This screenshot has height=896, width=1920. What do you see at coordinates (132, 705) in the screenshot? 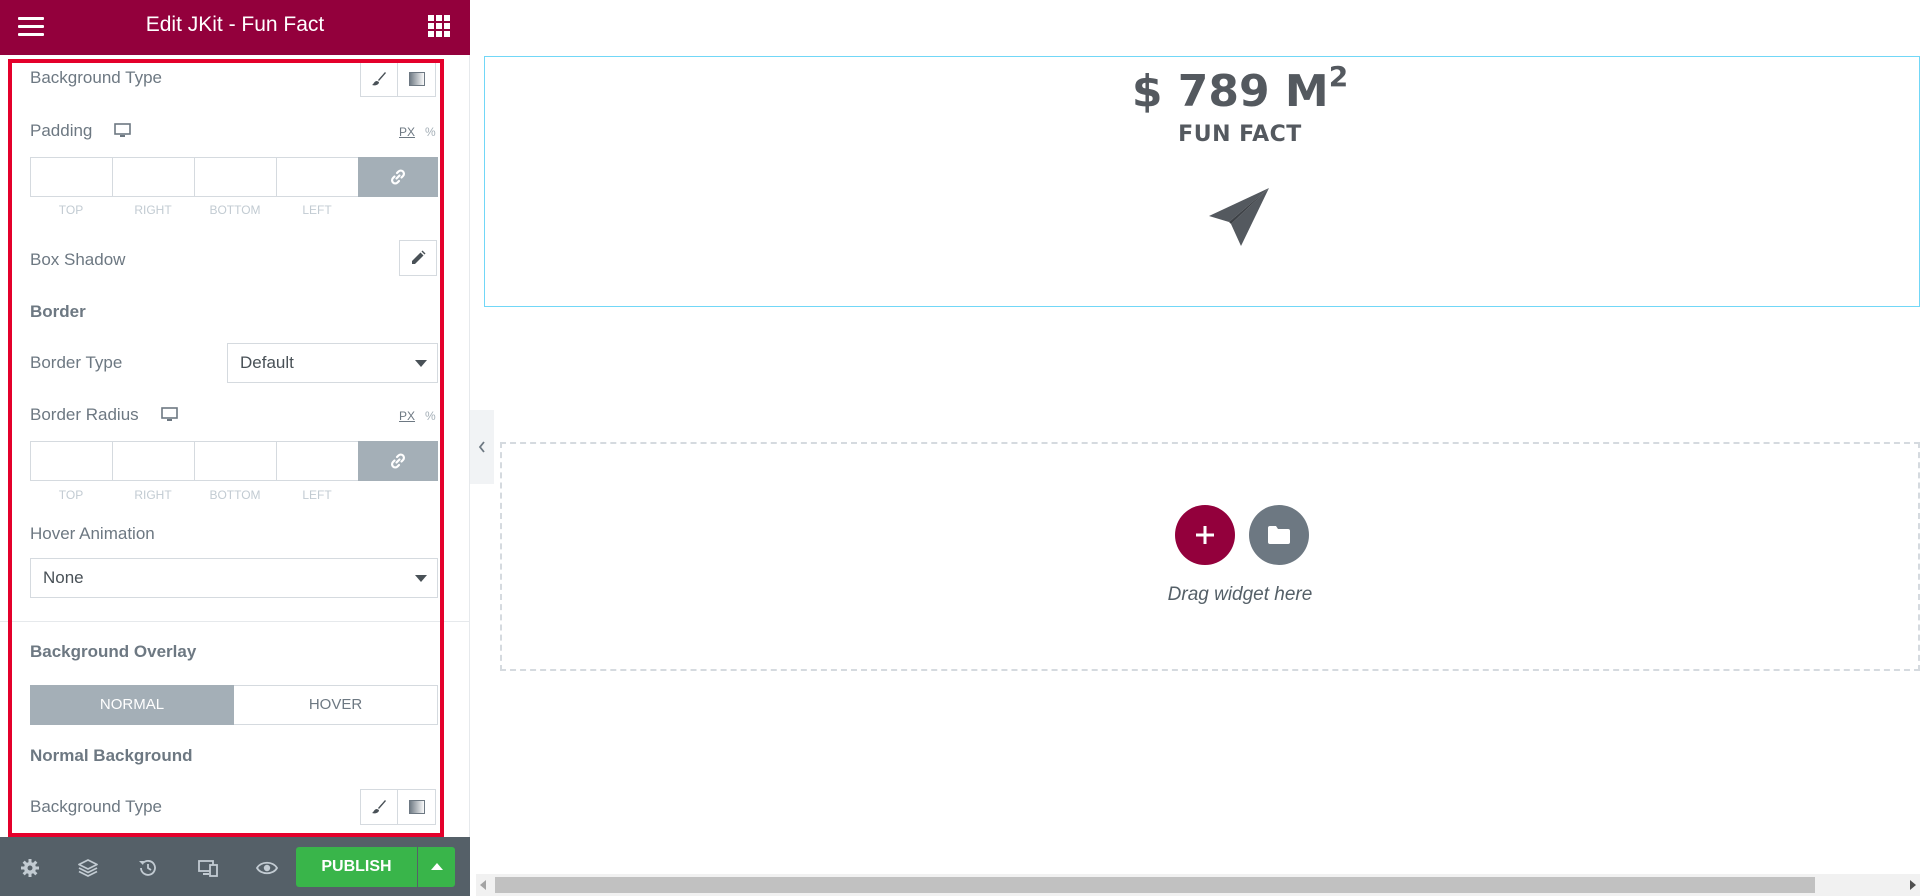
I see `tab-normal: NORMAL` at bounding box center [132, 705].